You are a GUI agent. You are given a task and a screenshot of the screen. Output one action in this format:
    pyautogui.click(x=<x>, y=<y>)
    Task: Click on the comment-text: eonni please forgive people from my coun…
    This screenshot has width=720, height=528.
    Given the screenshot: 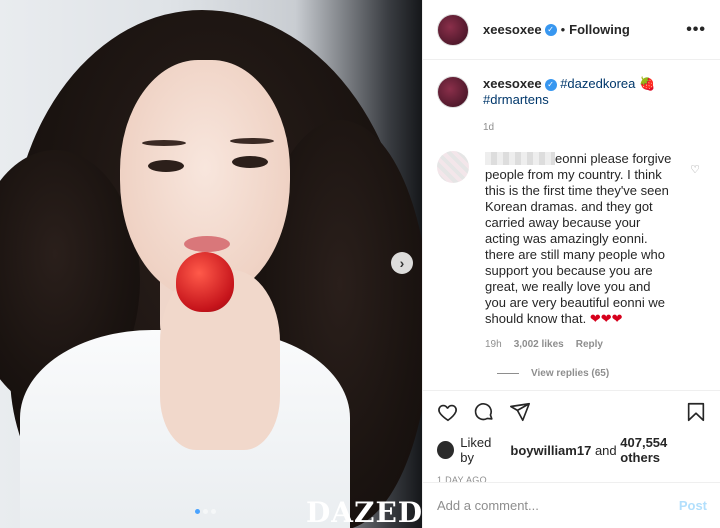 What is the action you would take?
    pyautogui.click(x=580, y=239)
    